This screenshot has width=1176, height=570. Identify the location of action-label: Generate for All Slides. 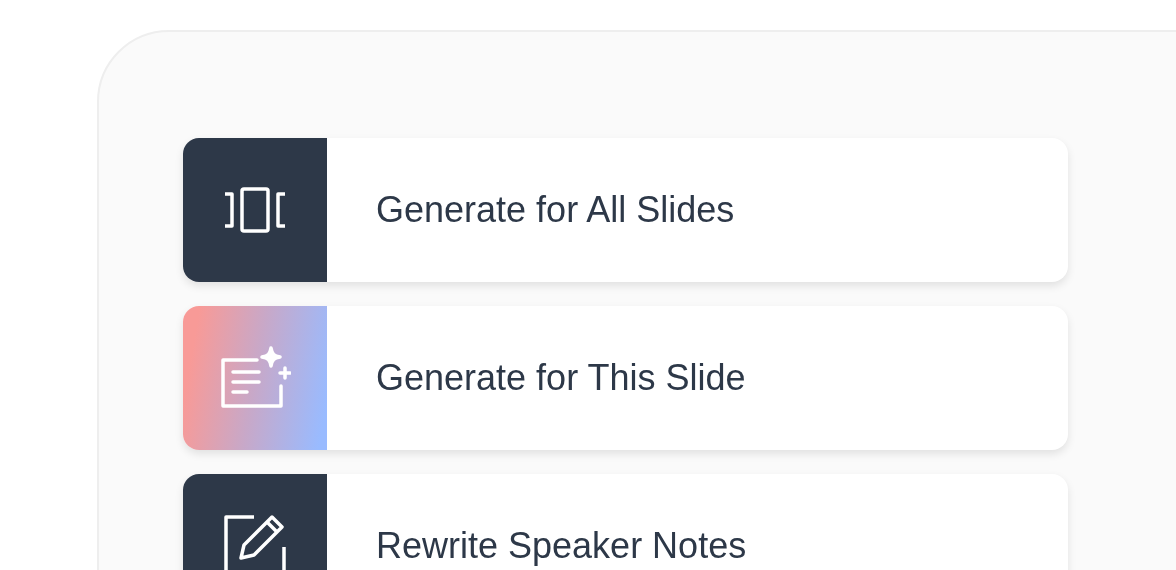
(555, 210).